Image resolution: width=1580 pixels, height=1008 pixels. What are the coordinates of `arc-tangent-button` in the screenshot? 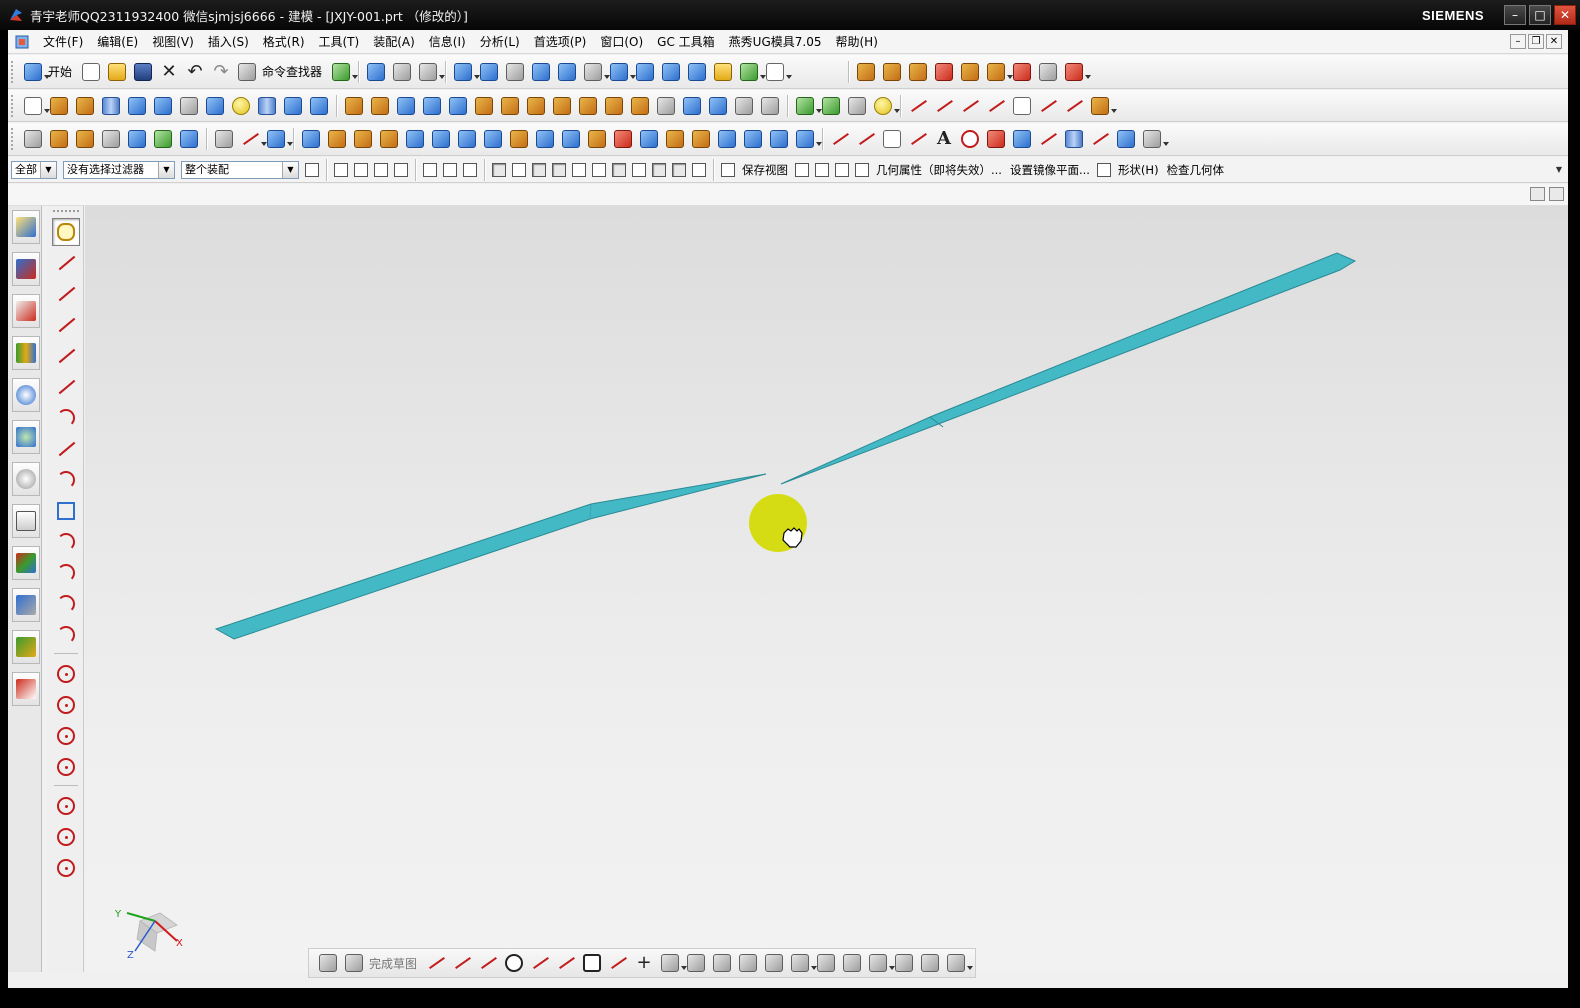 It's located at (66, 573).